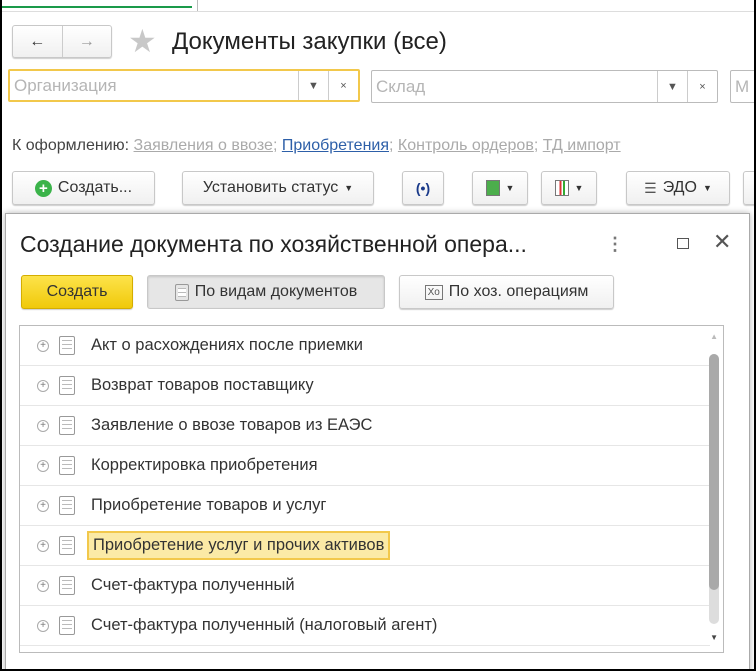  I want to click on third-filter-placeholder: М, so click(742, 86).